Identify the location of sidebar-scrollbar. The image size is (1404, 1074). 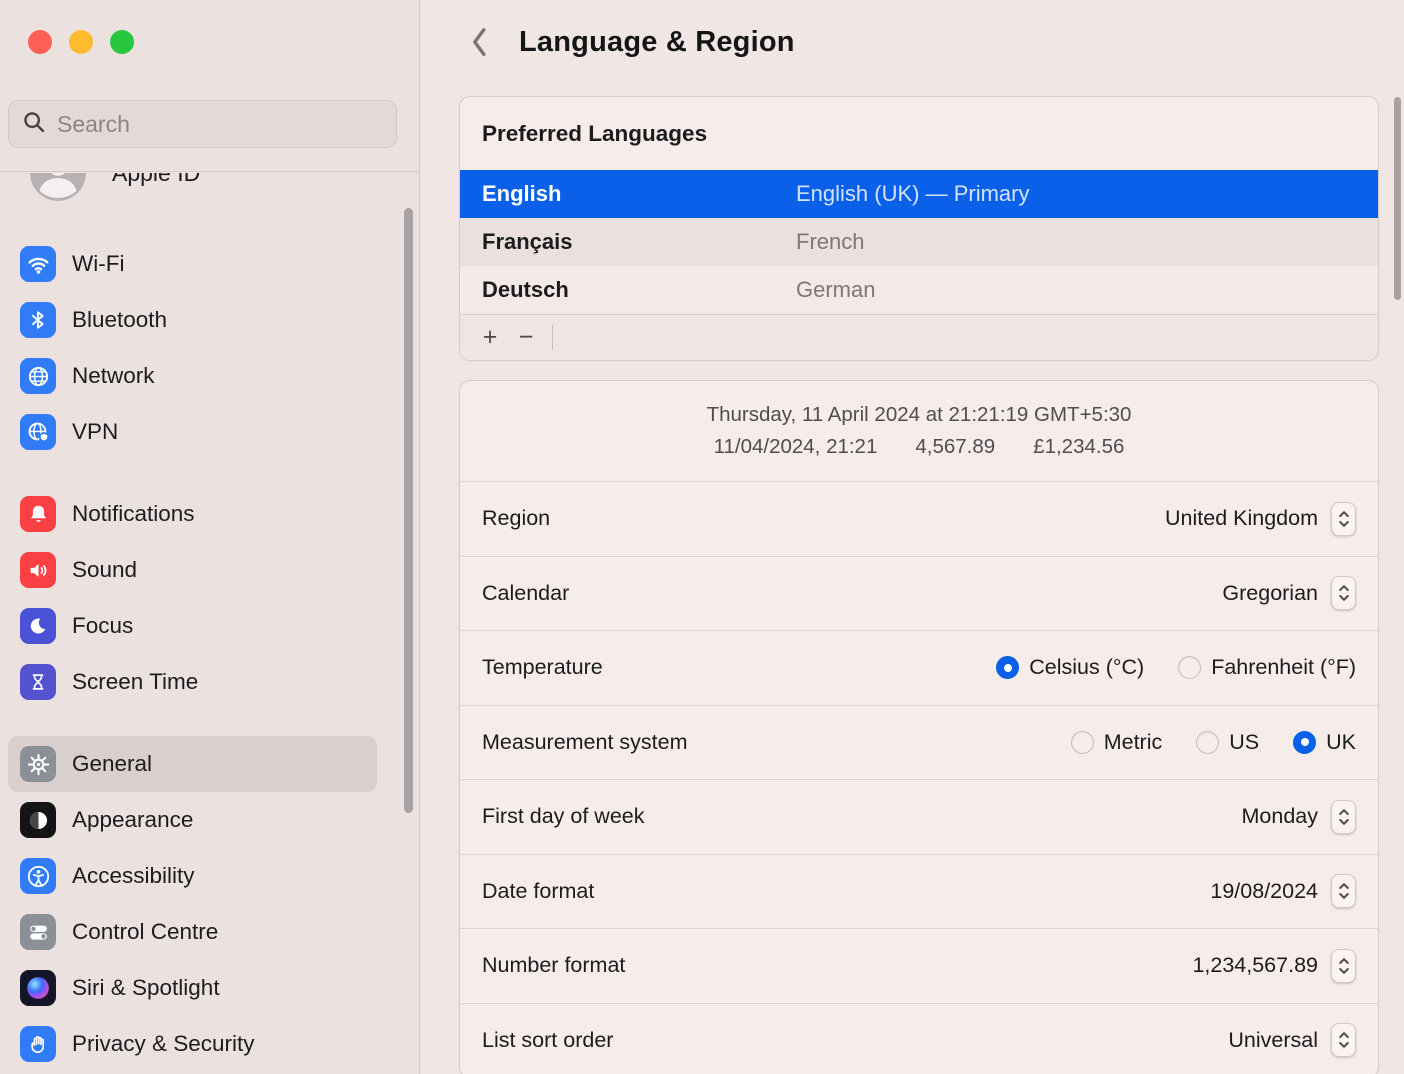
(408, 510).